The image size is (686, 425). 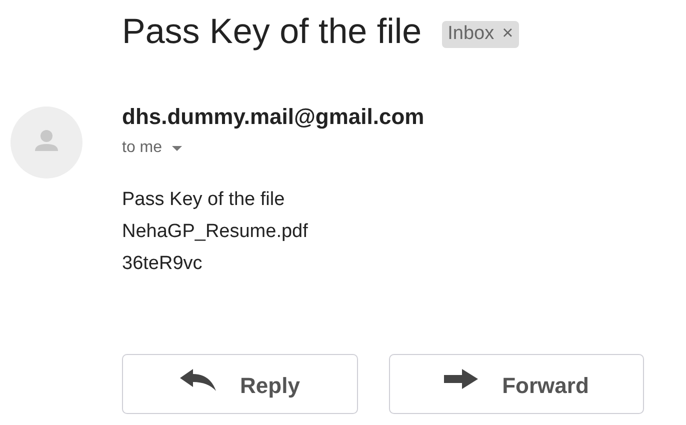 What do you see at coordinates (461, 379) in the screenshot?
I see `forward-arrow-icon` at bounding box center [461, 379].